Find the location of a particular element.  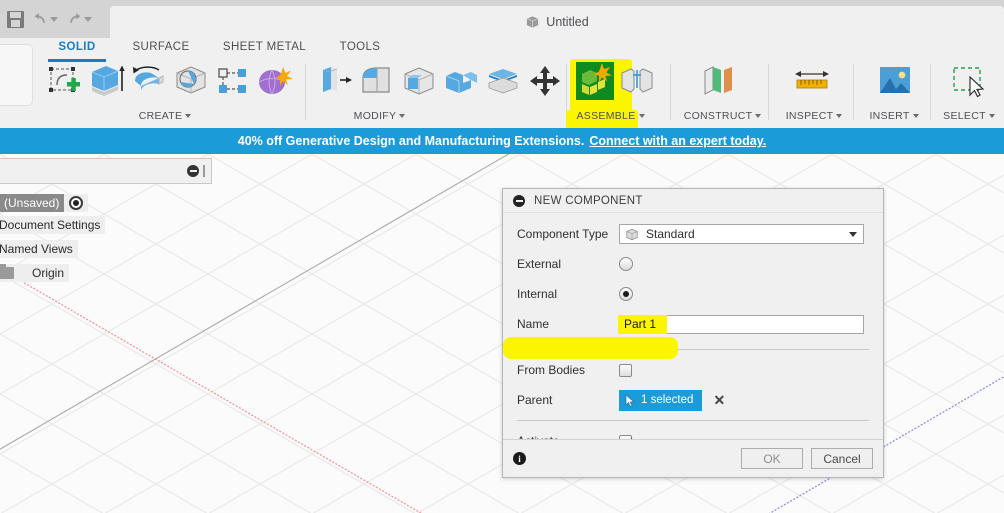

name-label: Name is located at coordinates (533, 324).